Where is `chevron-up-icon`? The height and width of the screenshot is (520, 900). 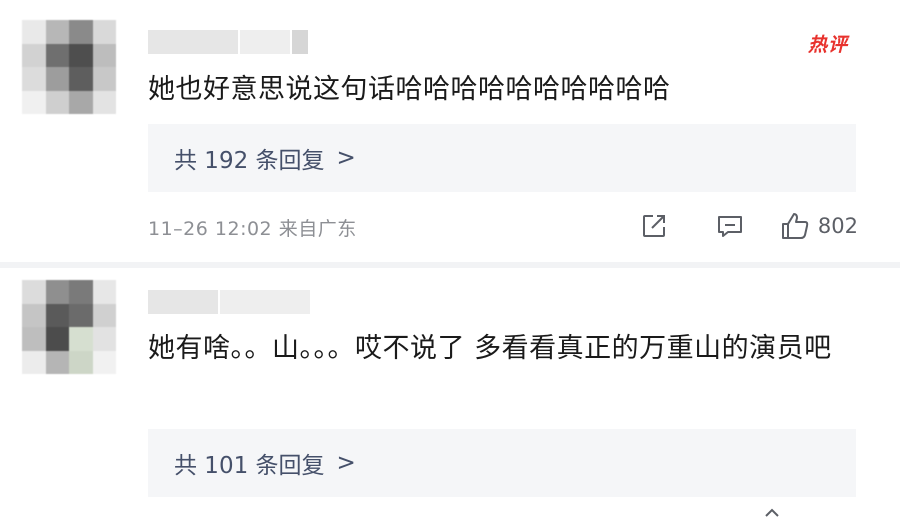
chevron-up-icon is located at coordinates (772, 512).